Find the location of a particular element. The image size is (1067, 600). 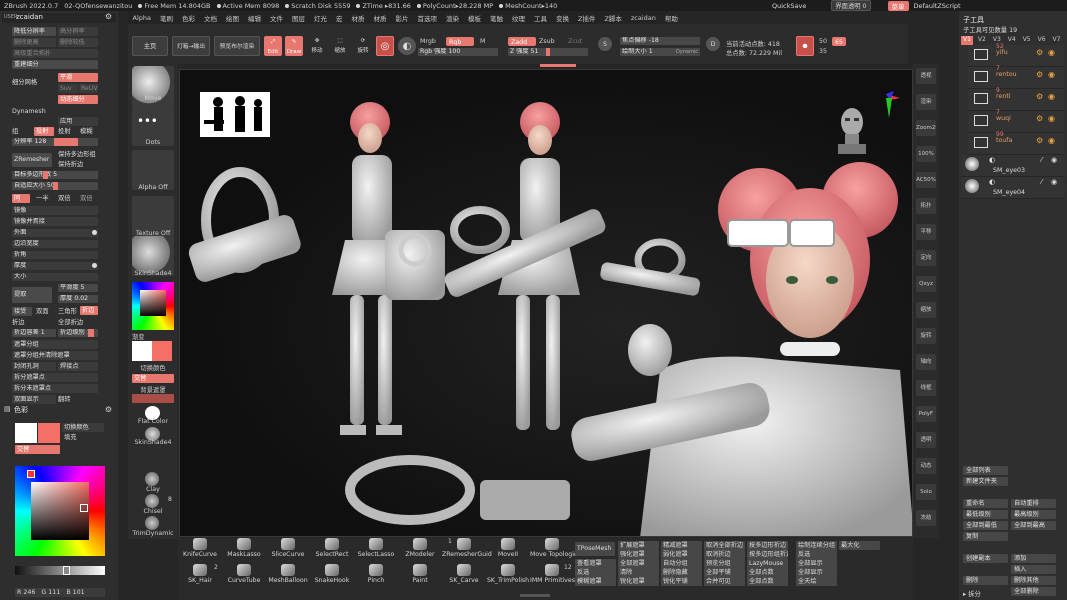

bottom-action-button: 绘制连续分组 is located at coordinates (816, 545).